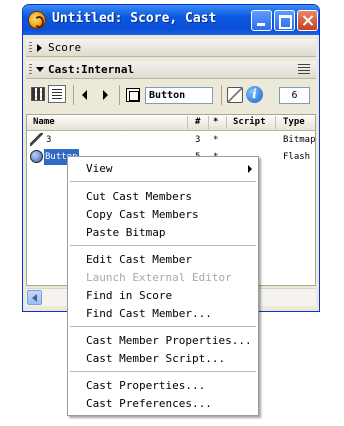  Describe the element at coordinates (36, 156) in the screenshot. I see `flash-button-icon` at that location.